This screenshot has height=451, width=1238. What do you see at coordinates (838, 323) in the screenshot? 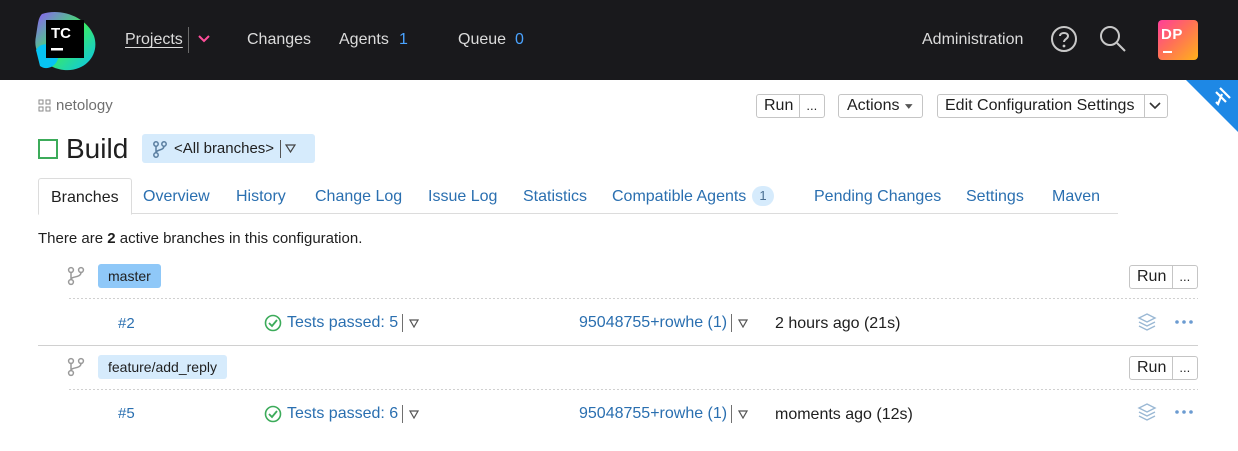
I see `build-time: 2 hours ago (21s)` at bounding box center [838, 323].